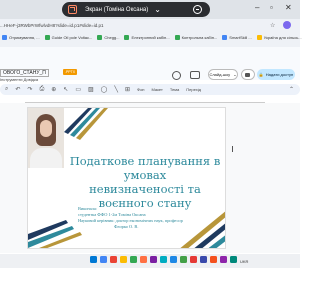  What do you see at coordinates (197, 9) in the screenshot?
I see `stop-share-icon` at bounding box center [197, 9].